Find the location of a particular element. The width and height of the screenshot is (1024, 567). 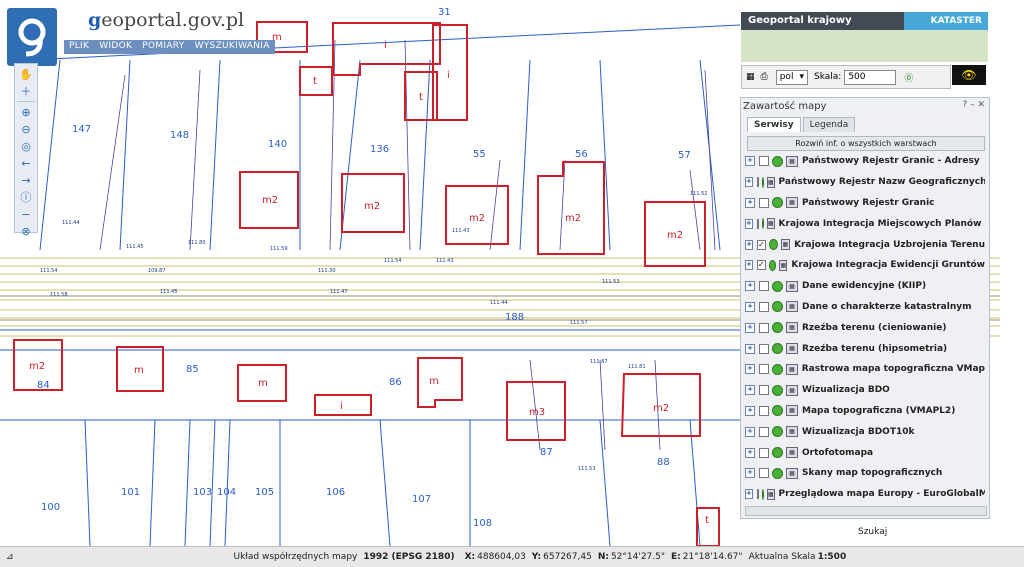

layer-item: + ▦ Wizualizacja BDOT10k is located at coordinates (865, 431).